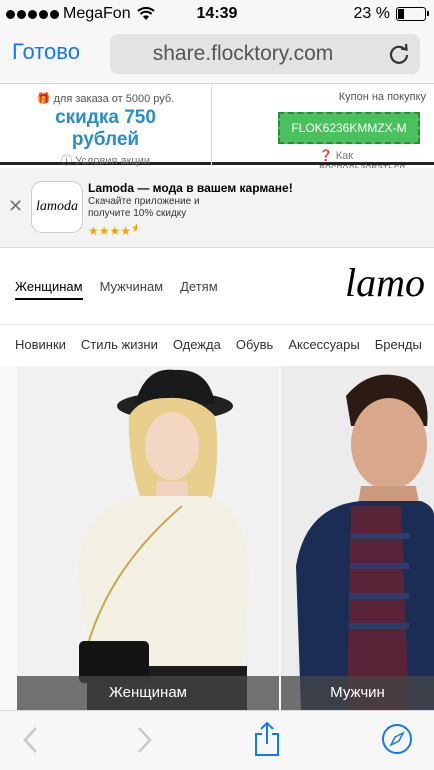 The height and width of the screenshot is (770, 434). I want to click on tab-kids: Детям, so click(199, 289).